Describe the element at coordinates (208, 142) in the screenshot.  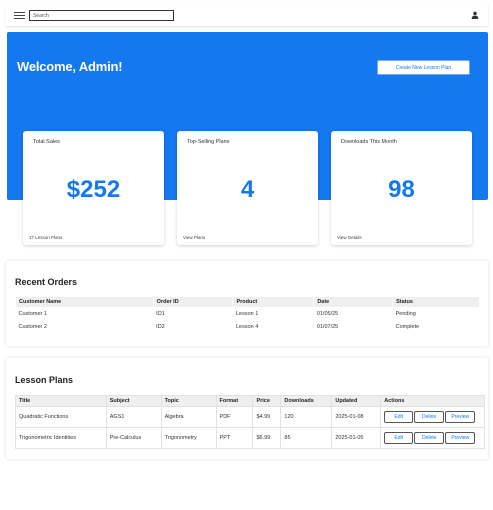
I see `stat-label: Top-Selling Plans` at that location.